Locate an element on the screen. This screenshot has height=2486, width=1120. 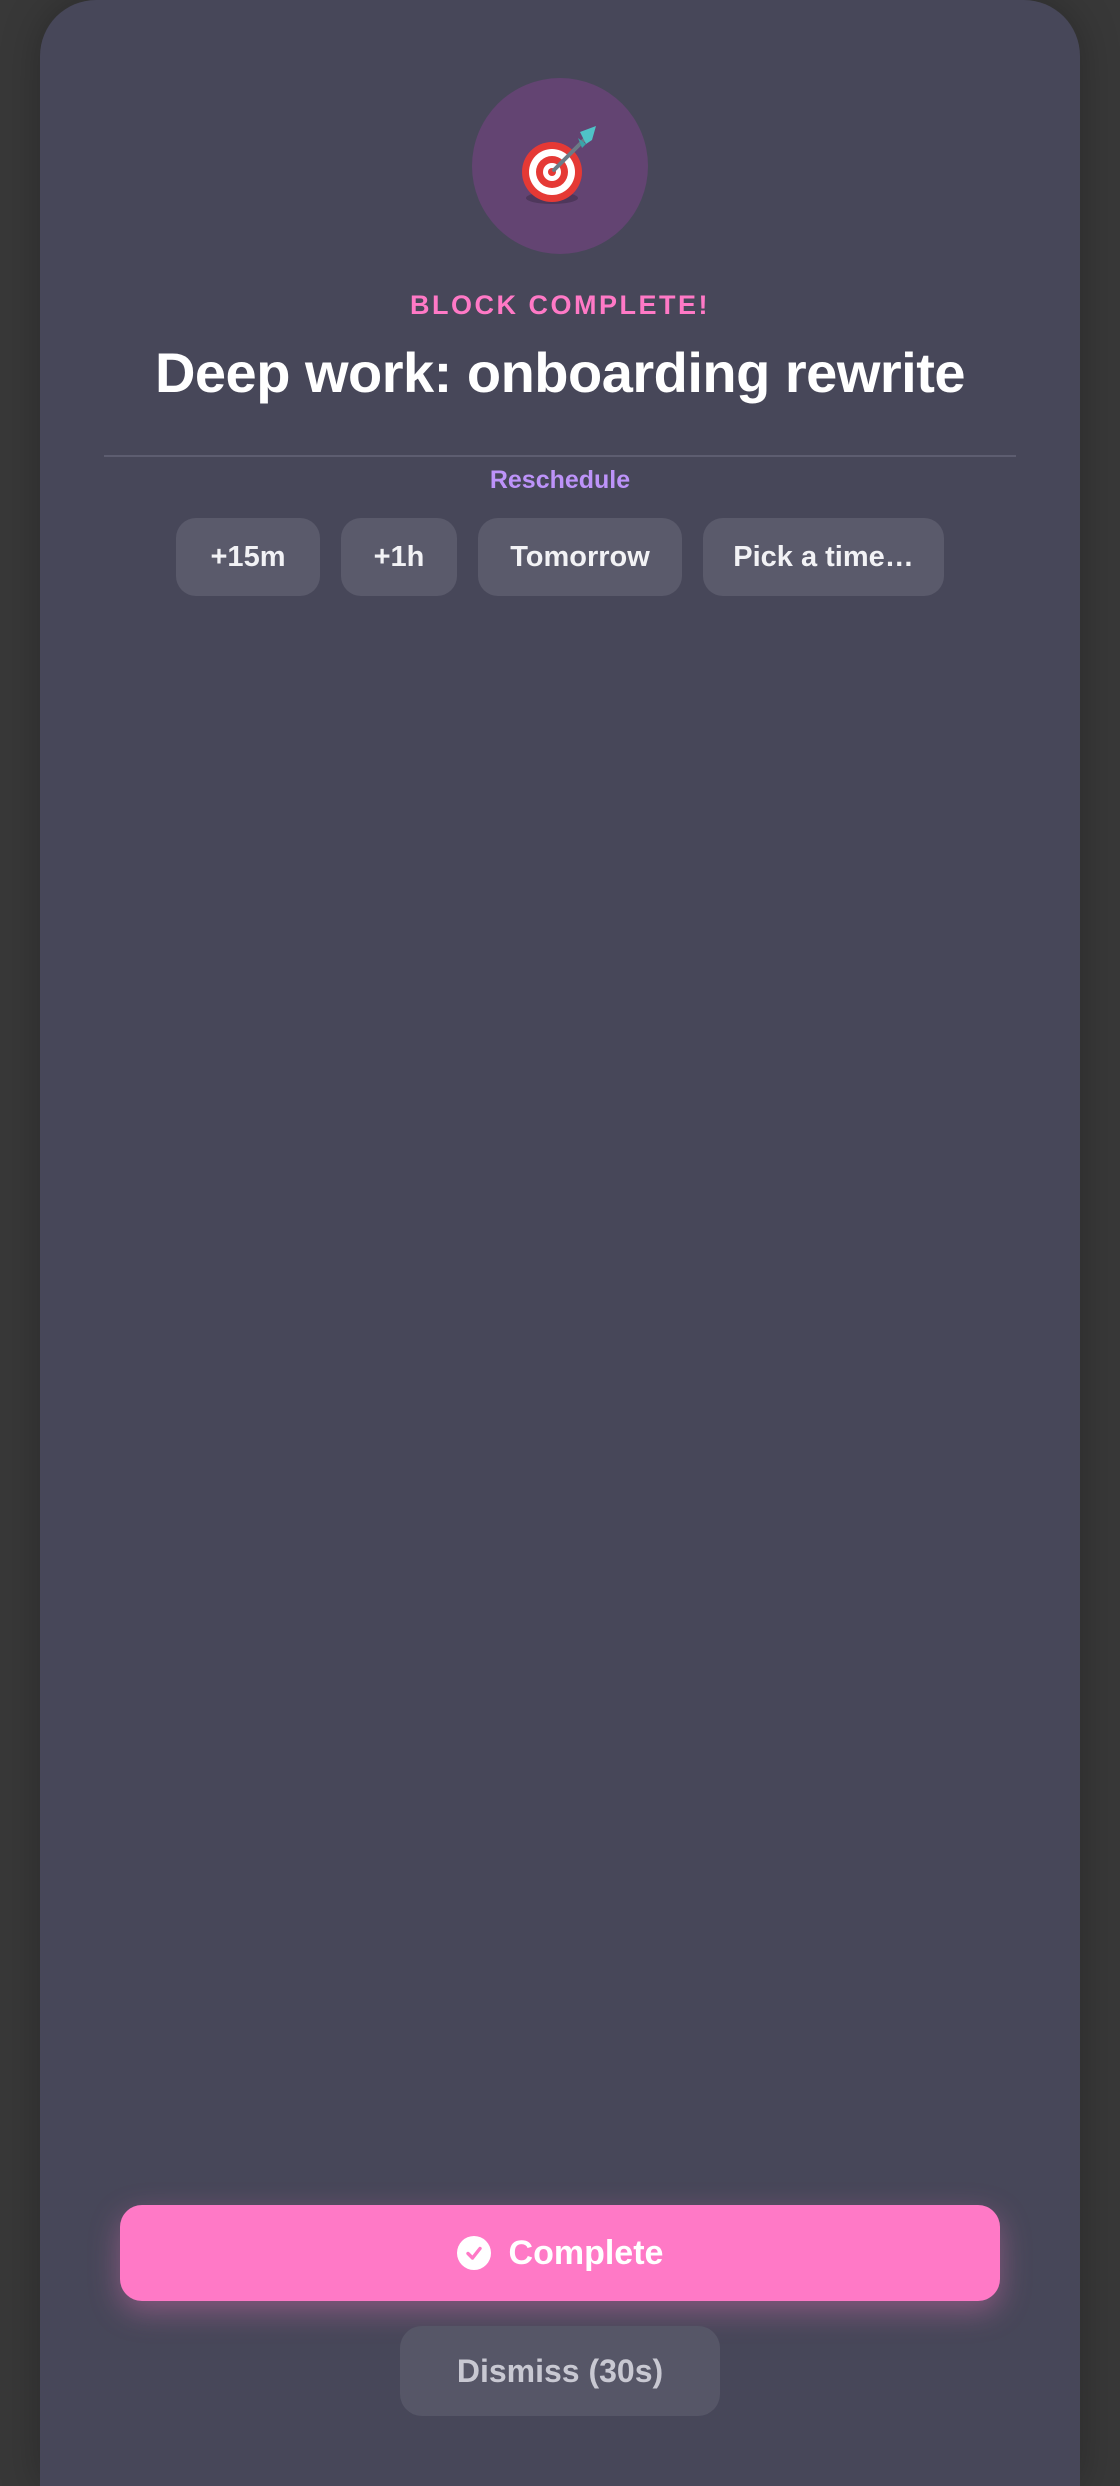
reschedule-label: Reschedule is located at coordinates (560, 480).